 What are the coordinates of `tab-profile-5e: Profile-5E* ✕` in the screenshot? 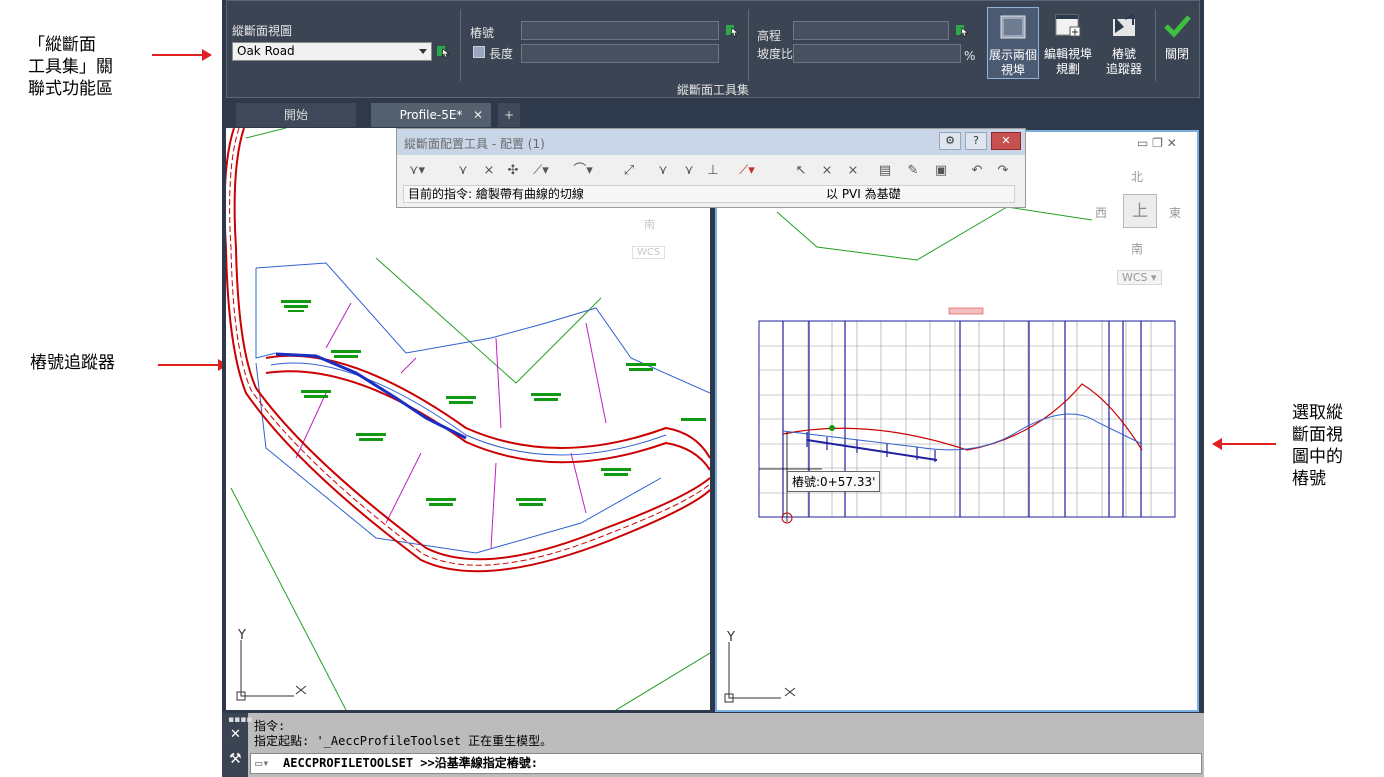 It's located at (431, 115).